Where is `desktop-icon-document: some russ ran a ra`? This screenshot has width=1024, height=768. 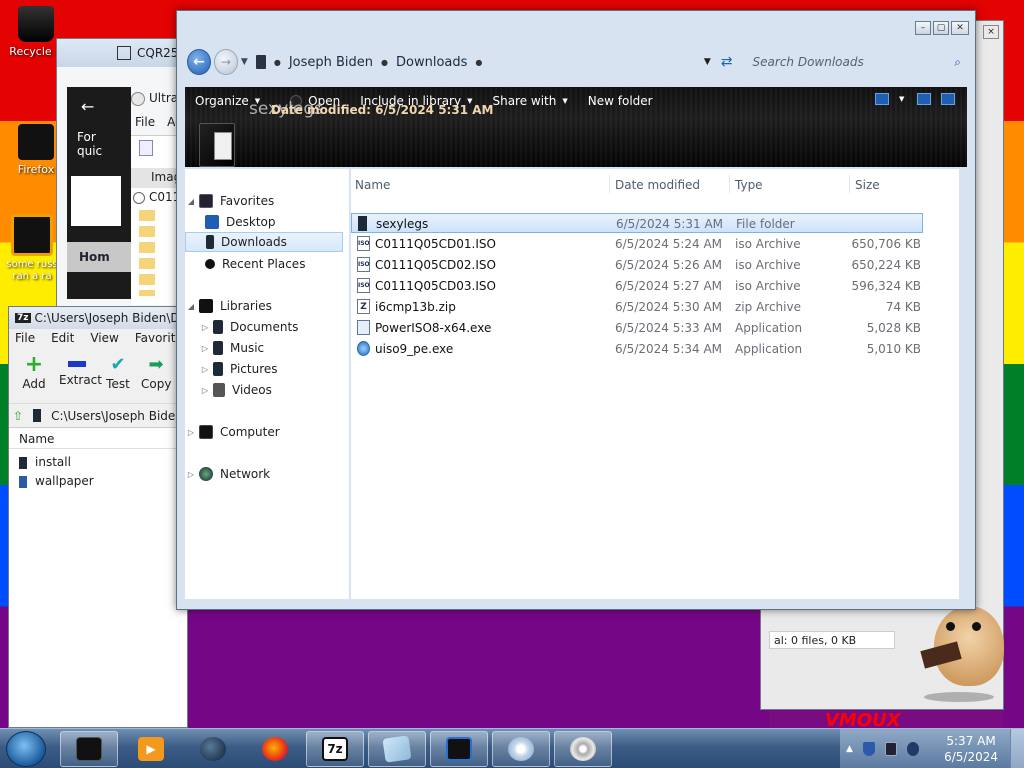
desktop-icon-document: some russ ran a ra is located at coordinates (32, 248).